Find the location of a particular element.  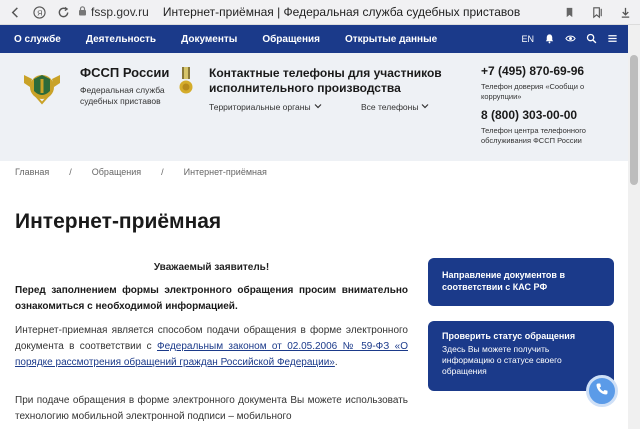

breadcrumb-home: Главная is located at coordinates (32, 172).